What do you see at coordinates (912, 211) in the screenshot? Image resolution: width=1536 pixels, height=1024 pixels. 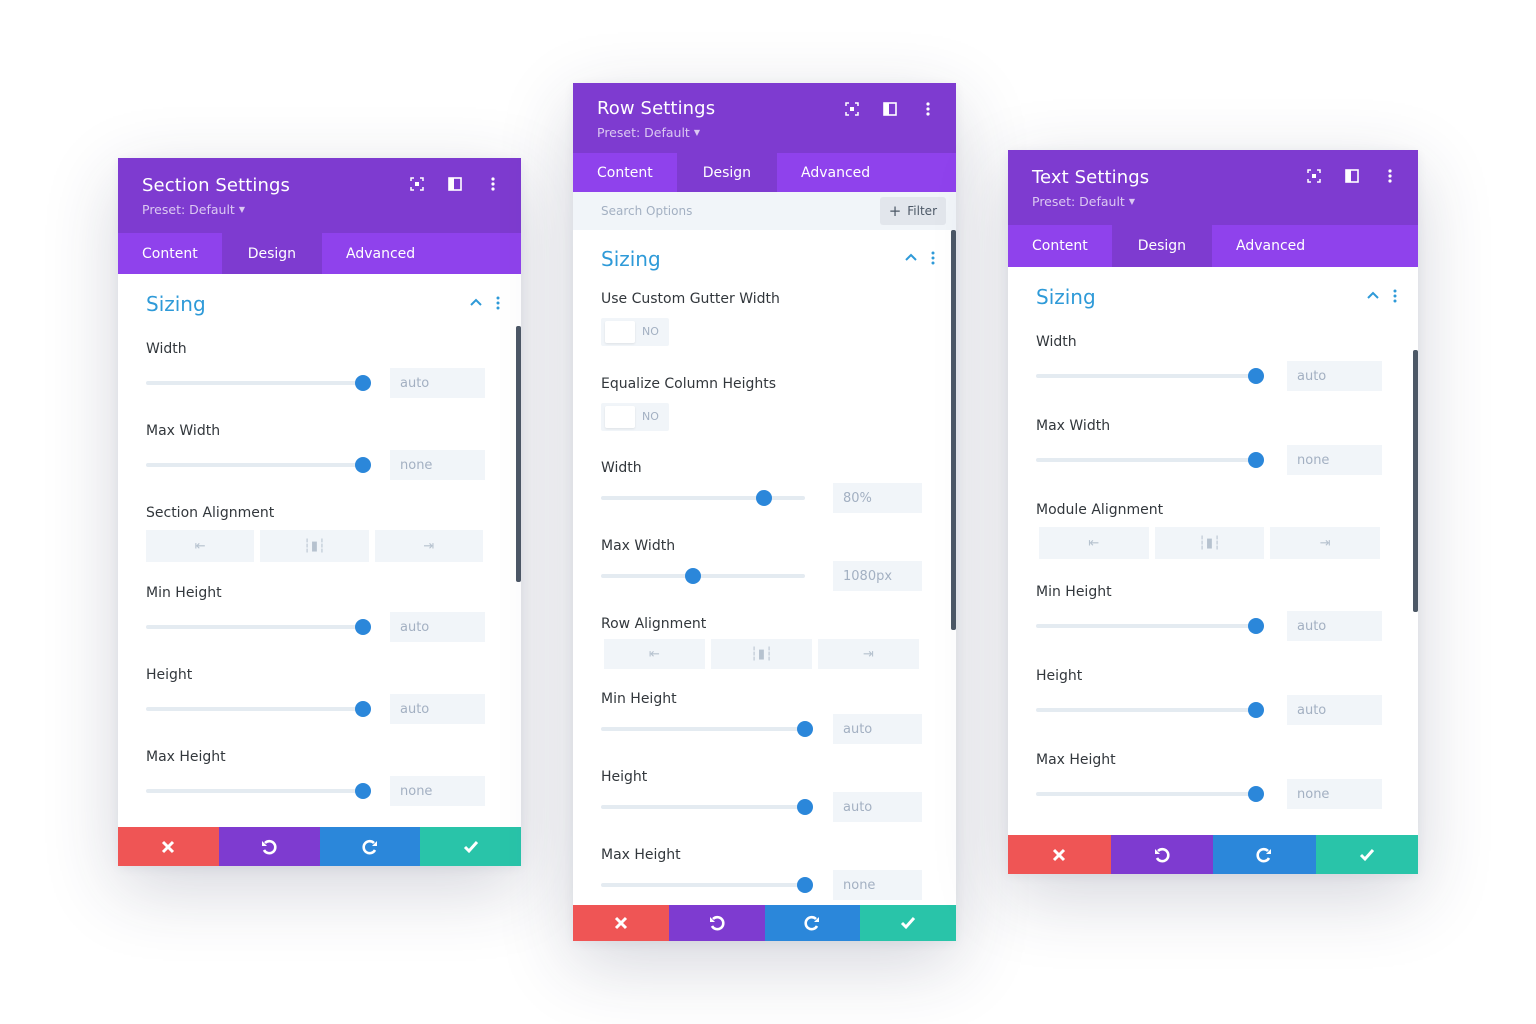 I see `filter-button: + Filter` at bounding box center [912, 211].